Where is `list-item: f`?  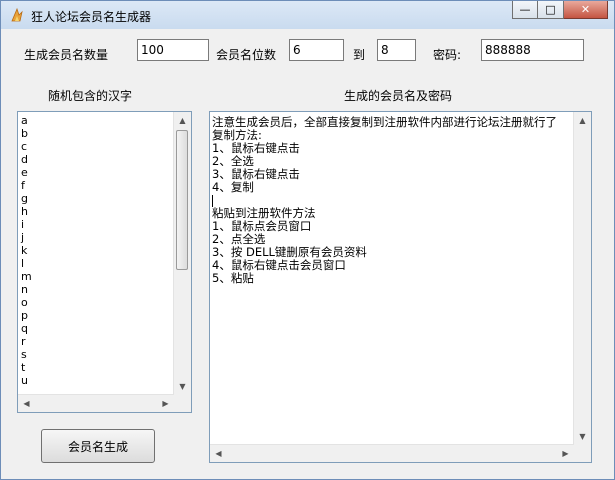
list-item: f is located at coordinates (96, 185).